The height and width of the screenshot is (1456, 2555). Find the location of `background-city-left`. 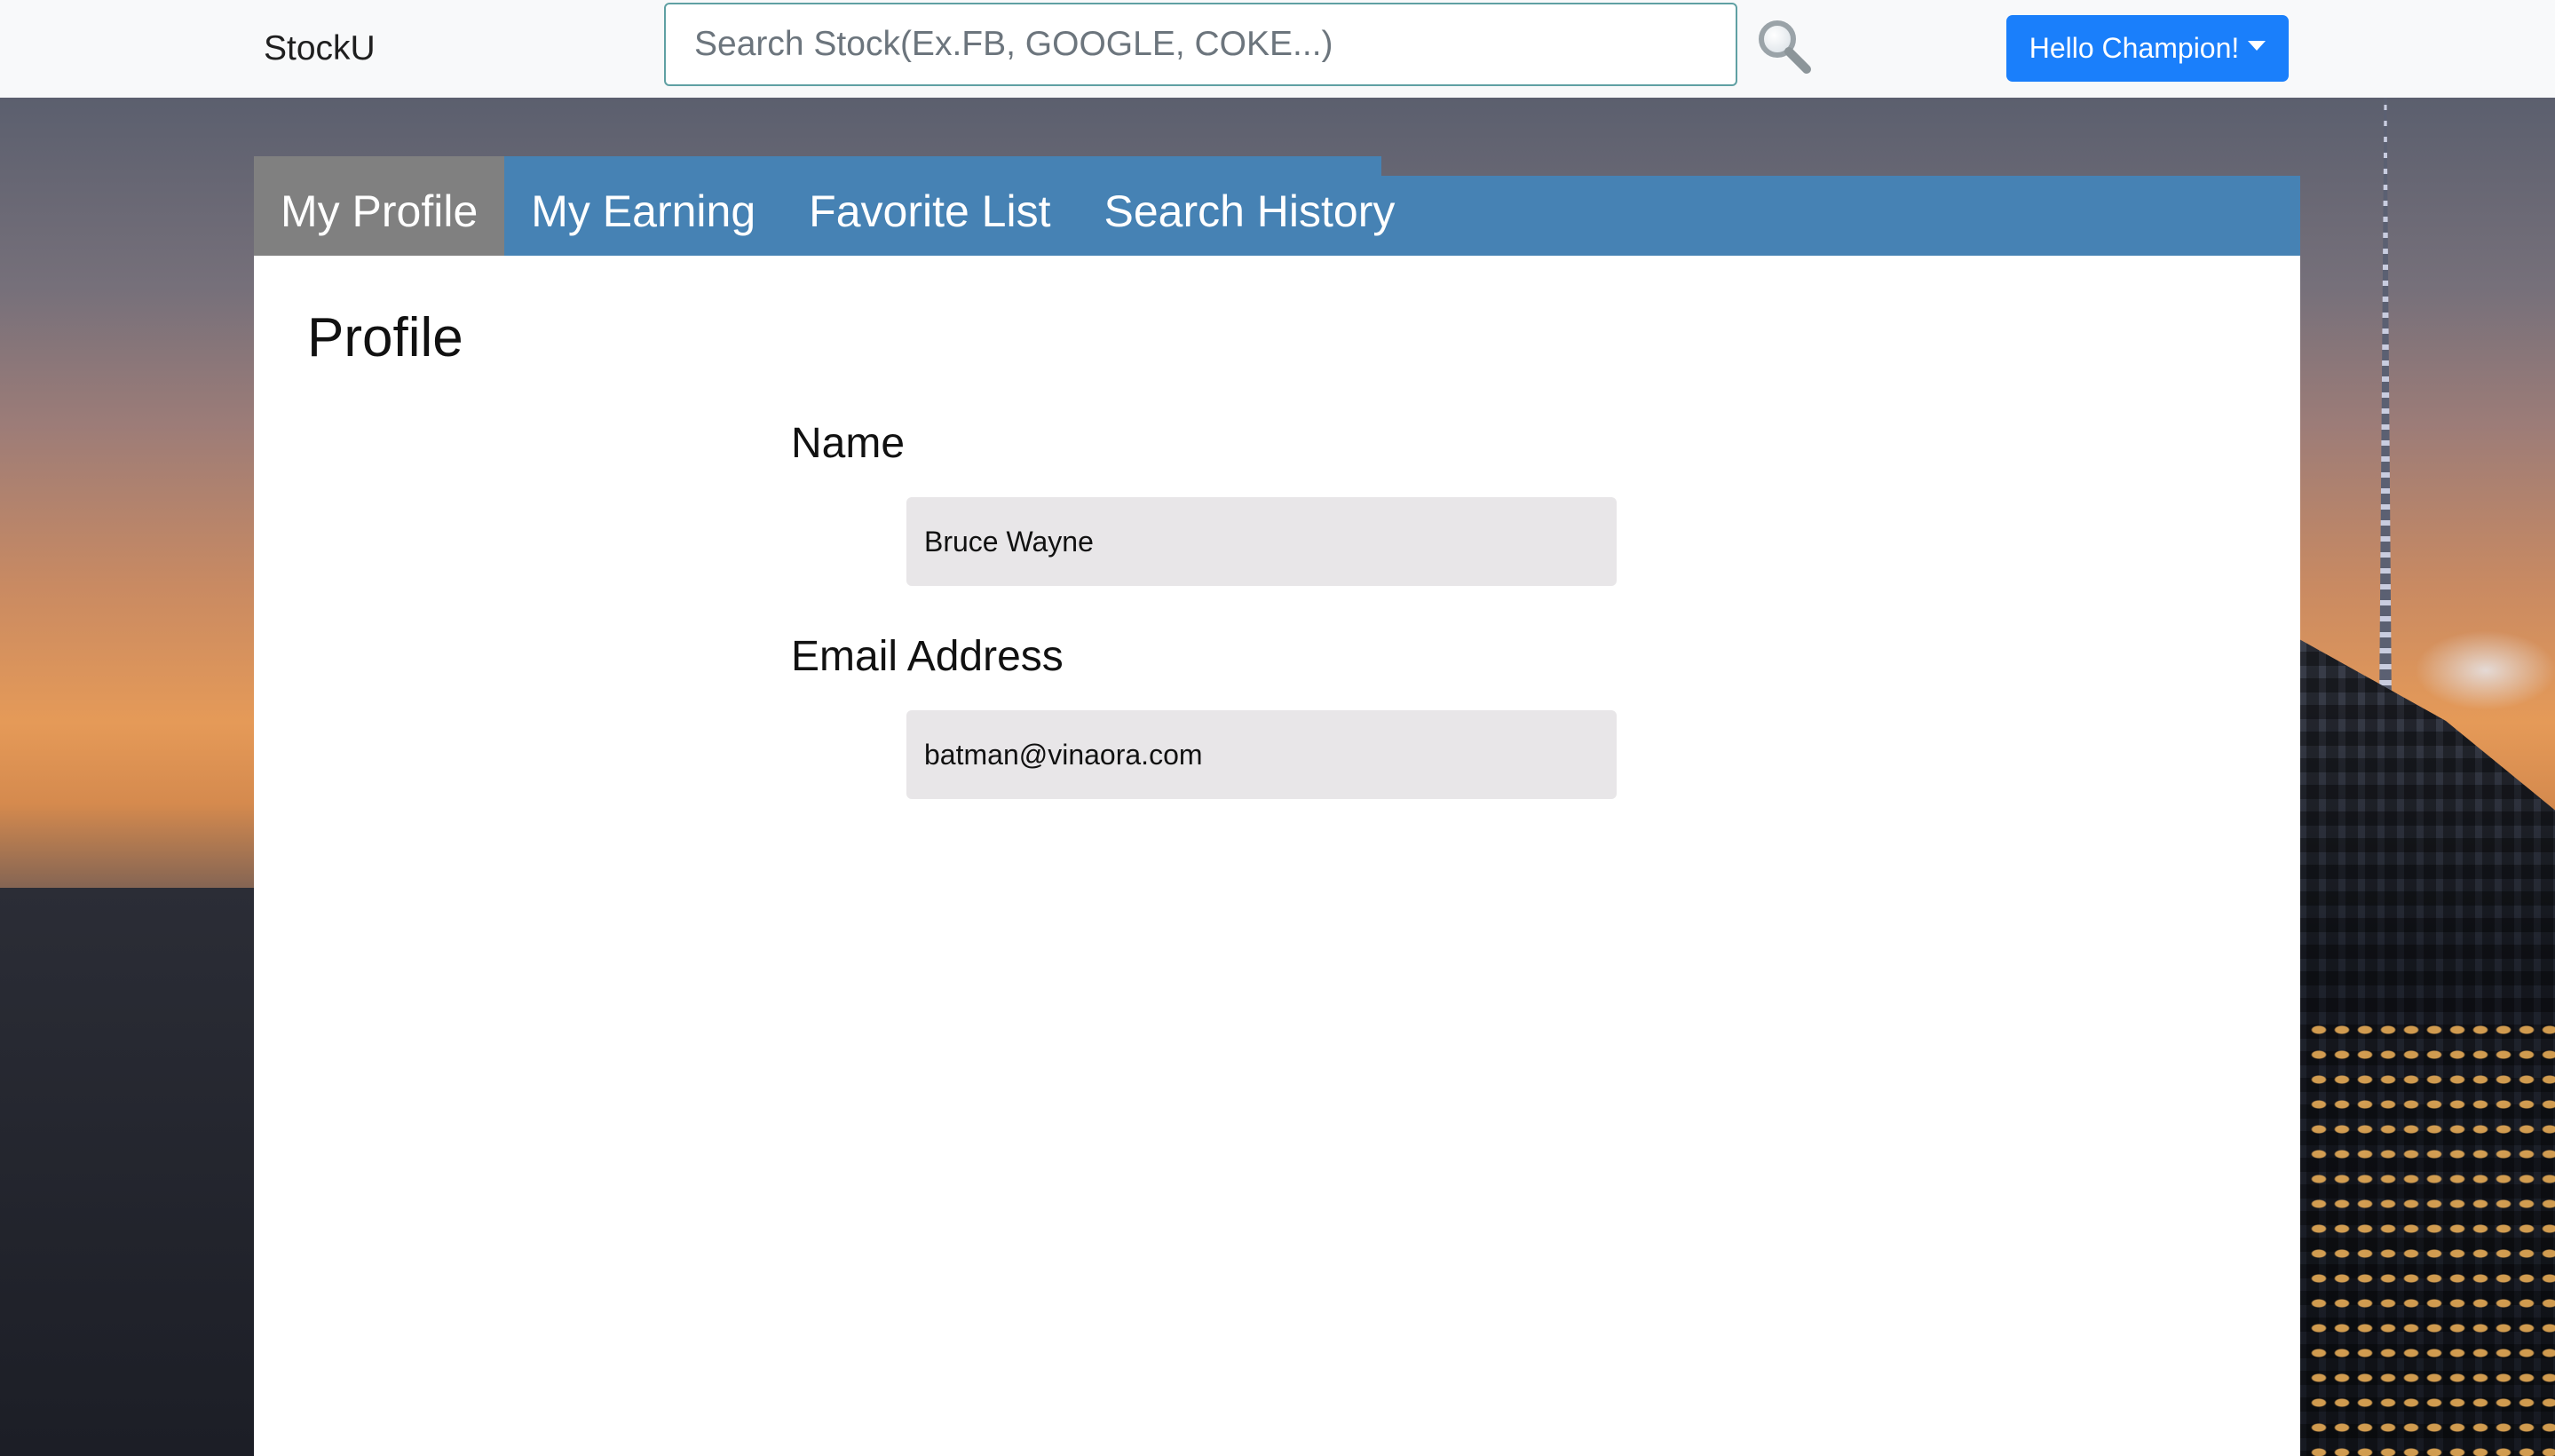

background-city-left is located at coordinates (133, 1172).